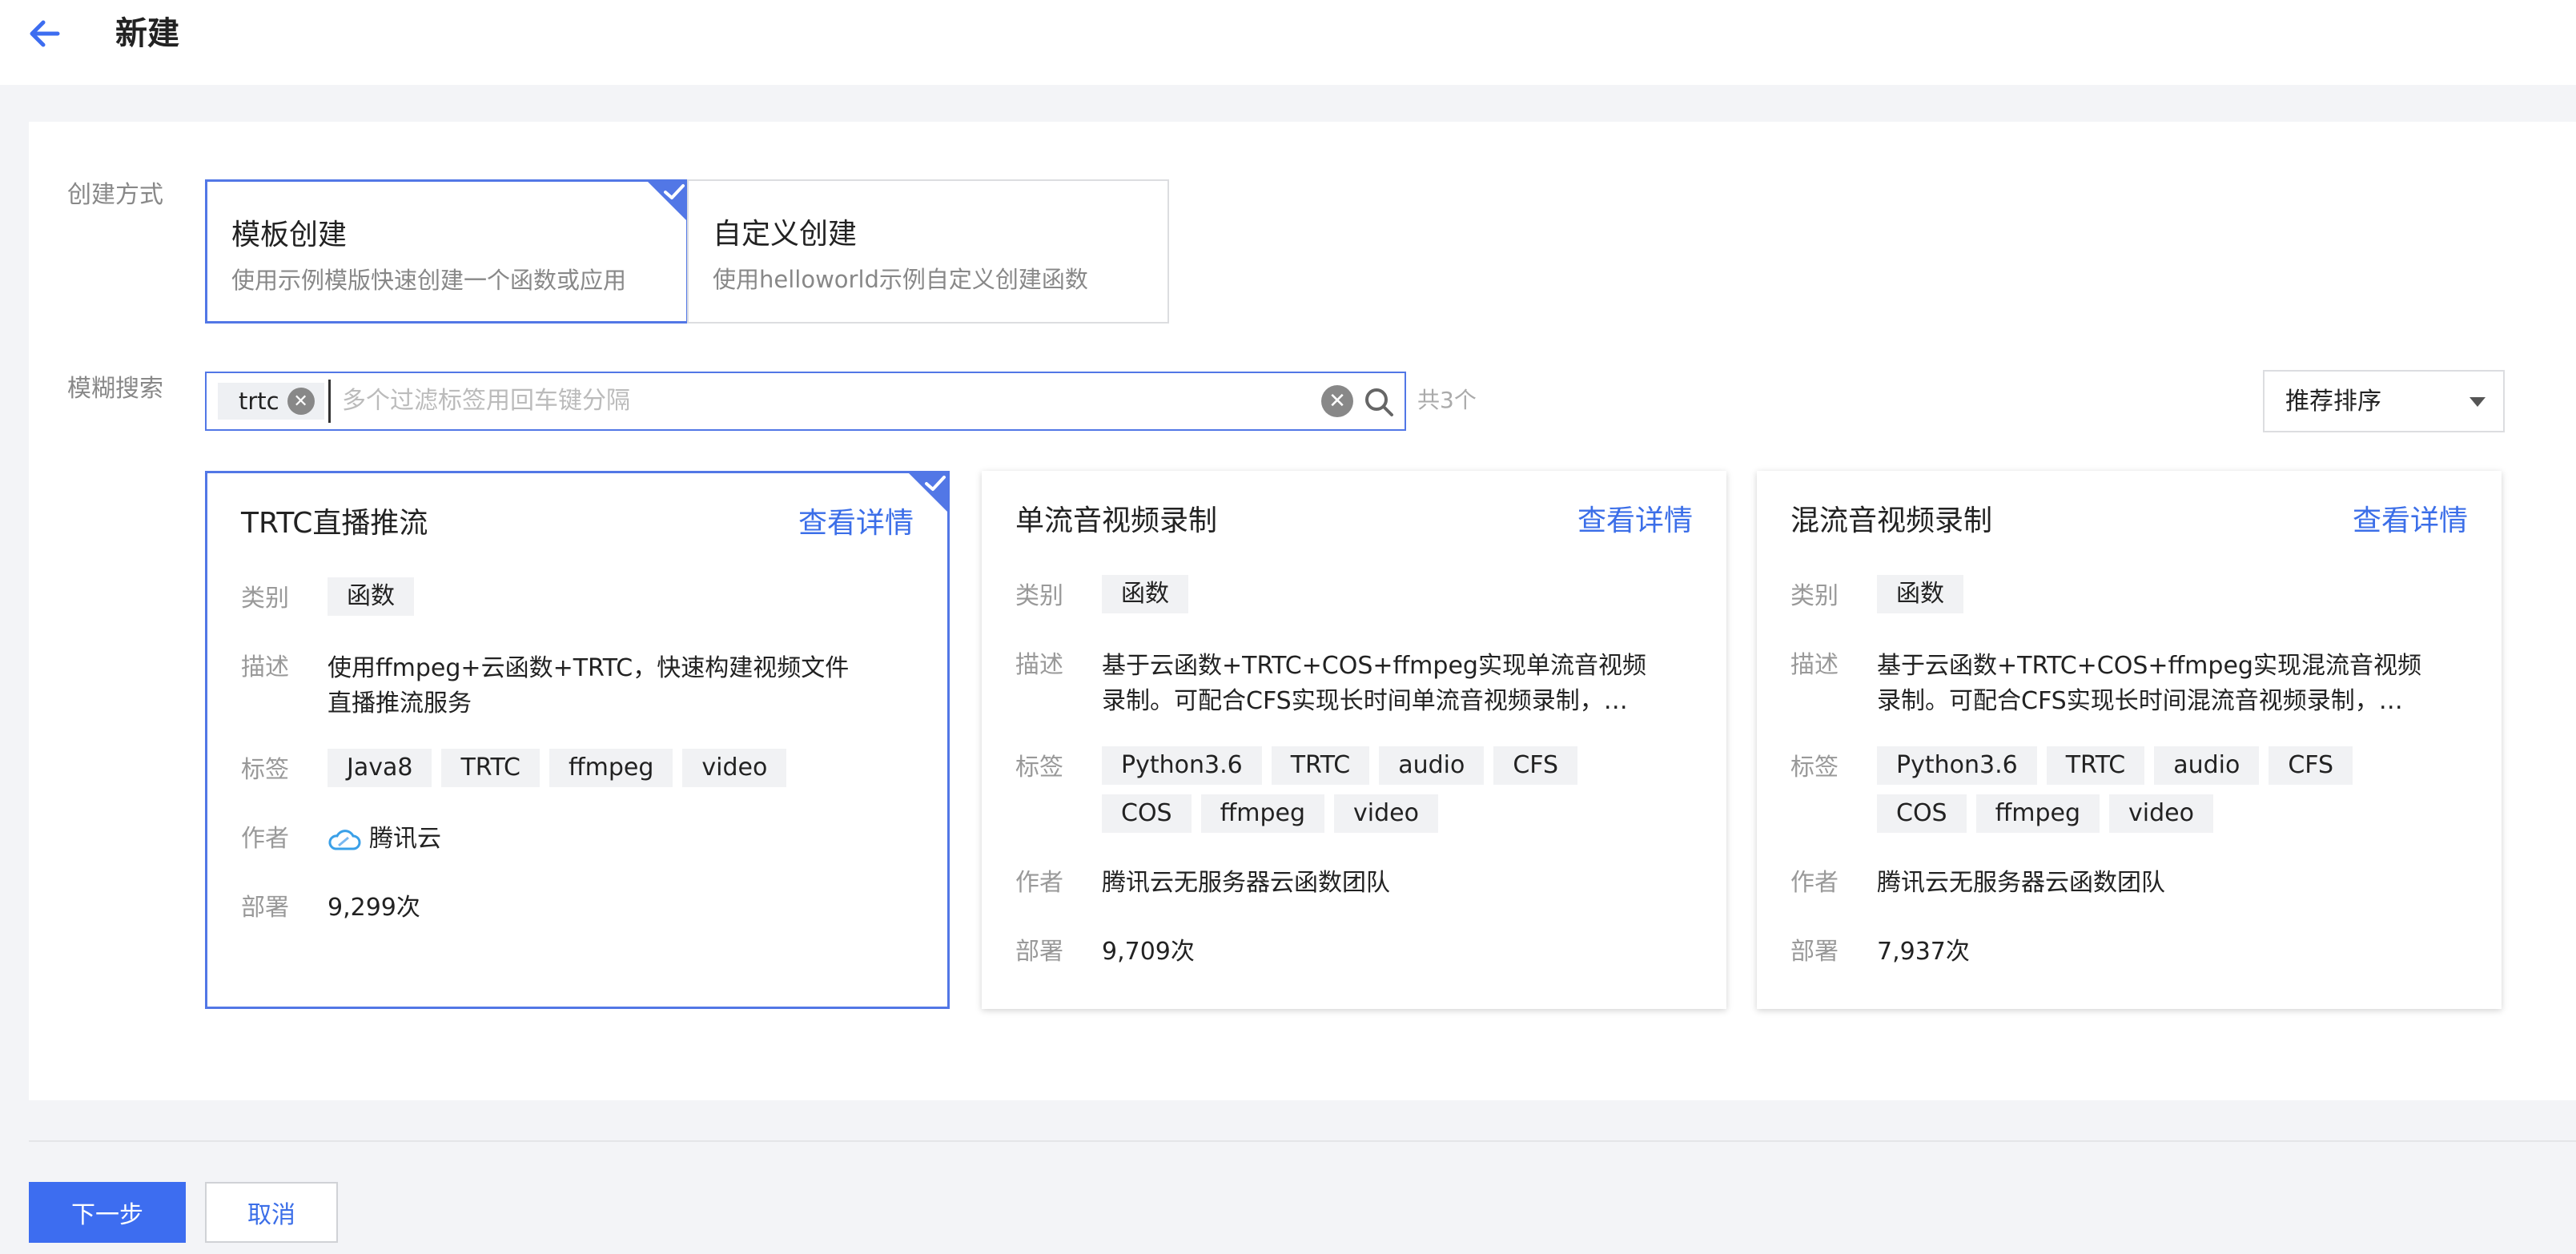 This screenshot has height=1254, width=2576. I want to click on card-title: TRTC直播推流, so click(334, 523).